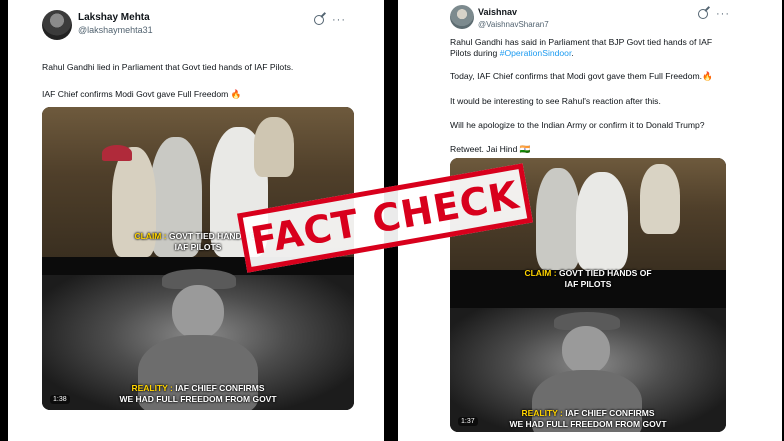  What do you see at coordinates (536, 53) in the screenshot?
I see `hashtag-link: #OperationSindoor` at bounding box center [536, 53].